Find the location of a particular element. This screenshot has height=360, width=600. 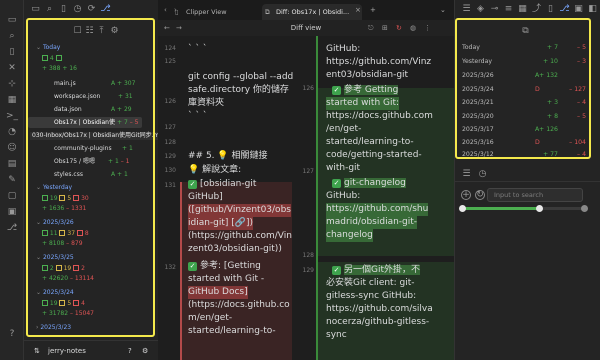

line-number: 126 is located at coordinates (170, 101).